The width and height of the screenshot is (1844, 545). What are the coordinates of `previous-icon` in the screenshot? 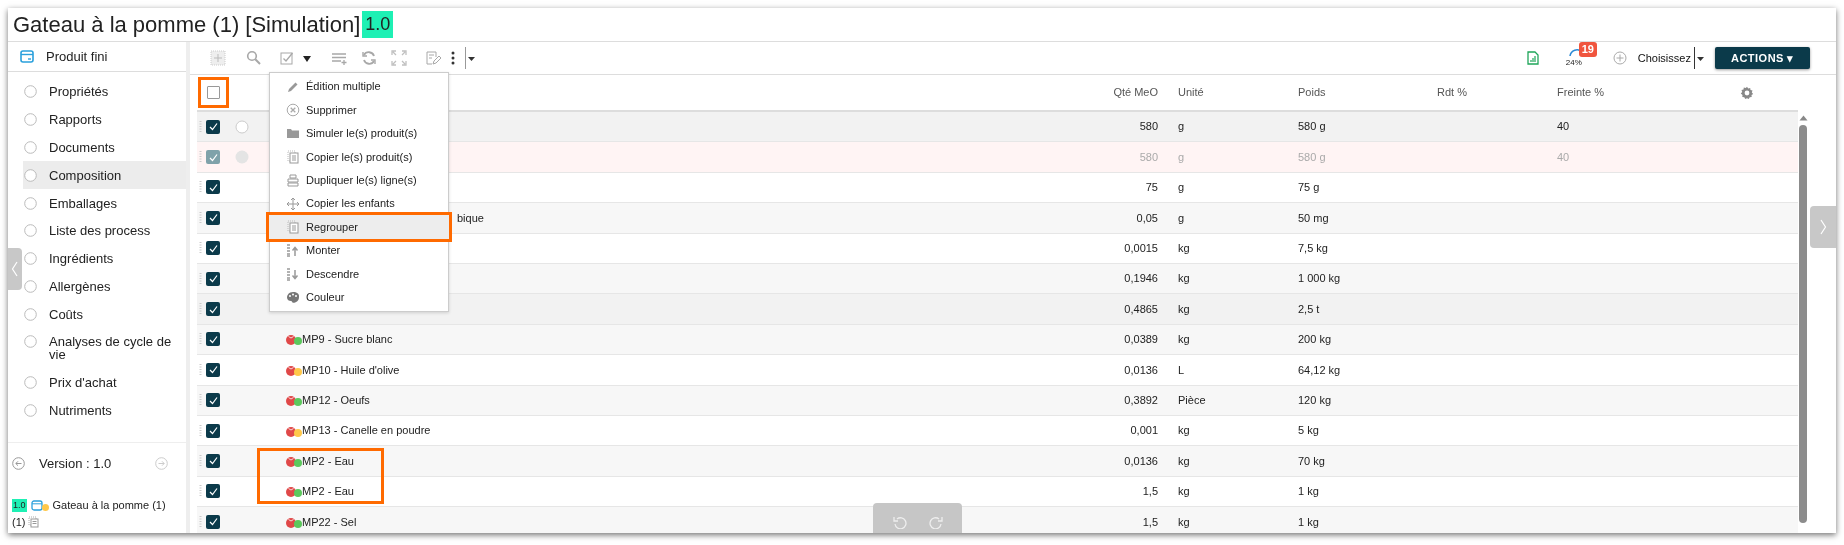 It's located at (18, 463).